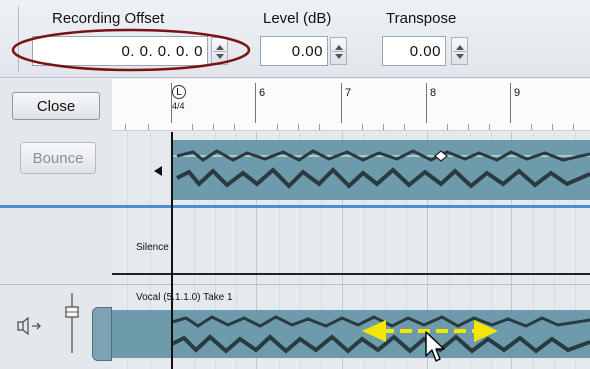 The width and height of the screenshot is (590, 369). I want to click on bar-number: 8, so click(433, 93).